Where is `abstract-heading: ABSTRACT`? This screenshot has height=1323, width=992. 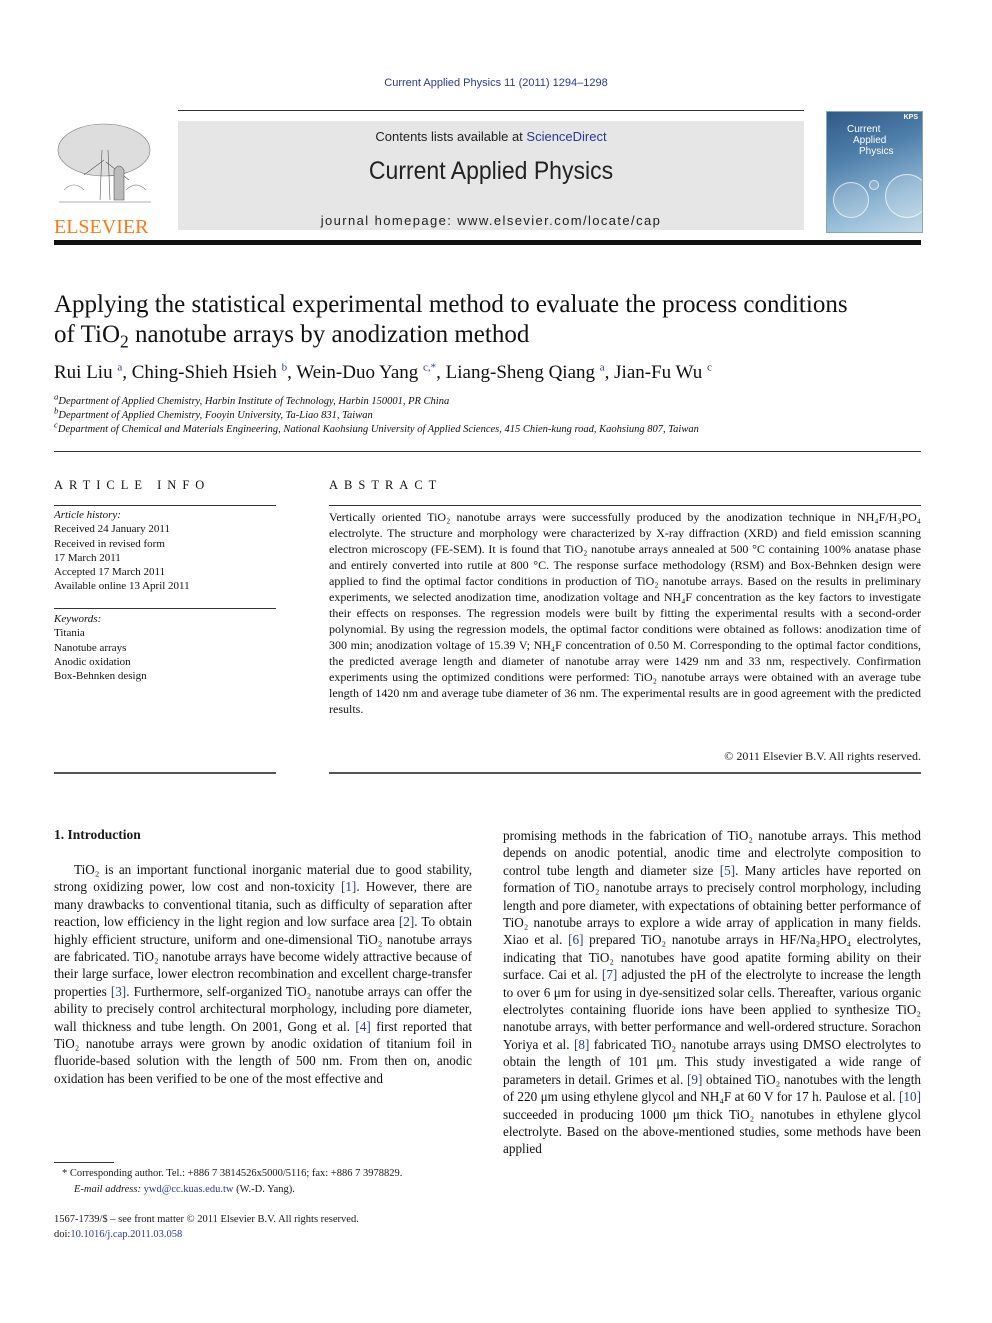
abstract-heading: ABSTRACT is located at coordinates (386, 485).